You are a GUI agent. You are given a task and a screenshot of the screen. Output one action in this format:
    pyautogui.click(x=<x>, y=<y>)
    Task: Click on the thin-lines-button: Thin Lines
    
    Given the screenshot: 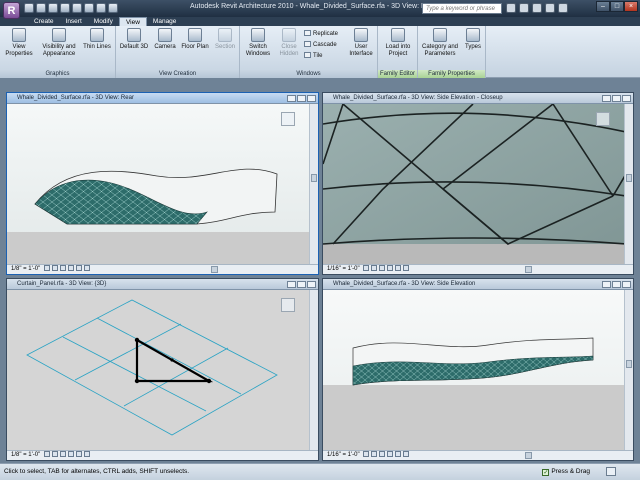 What is the action you would take?
    pyautogui.click(x=97, y=39)
    